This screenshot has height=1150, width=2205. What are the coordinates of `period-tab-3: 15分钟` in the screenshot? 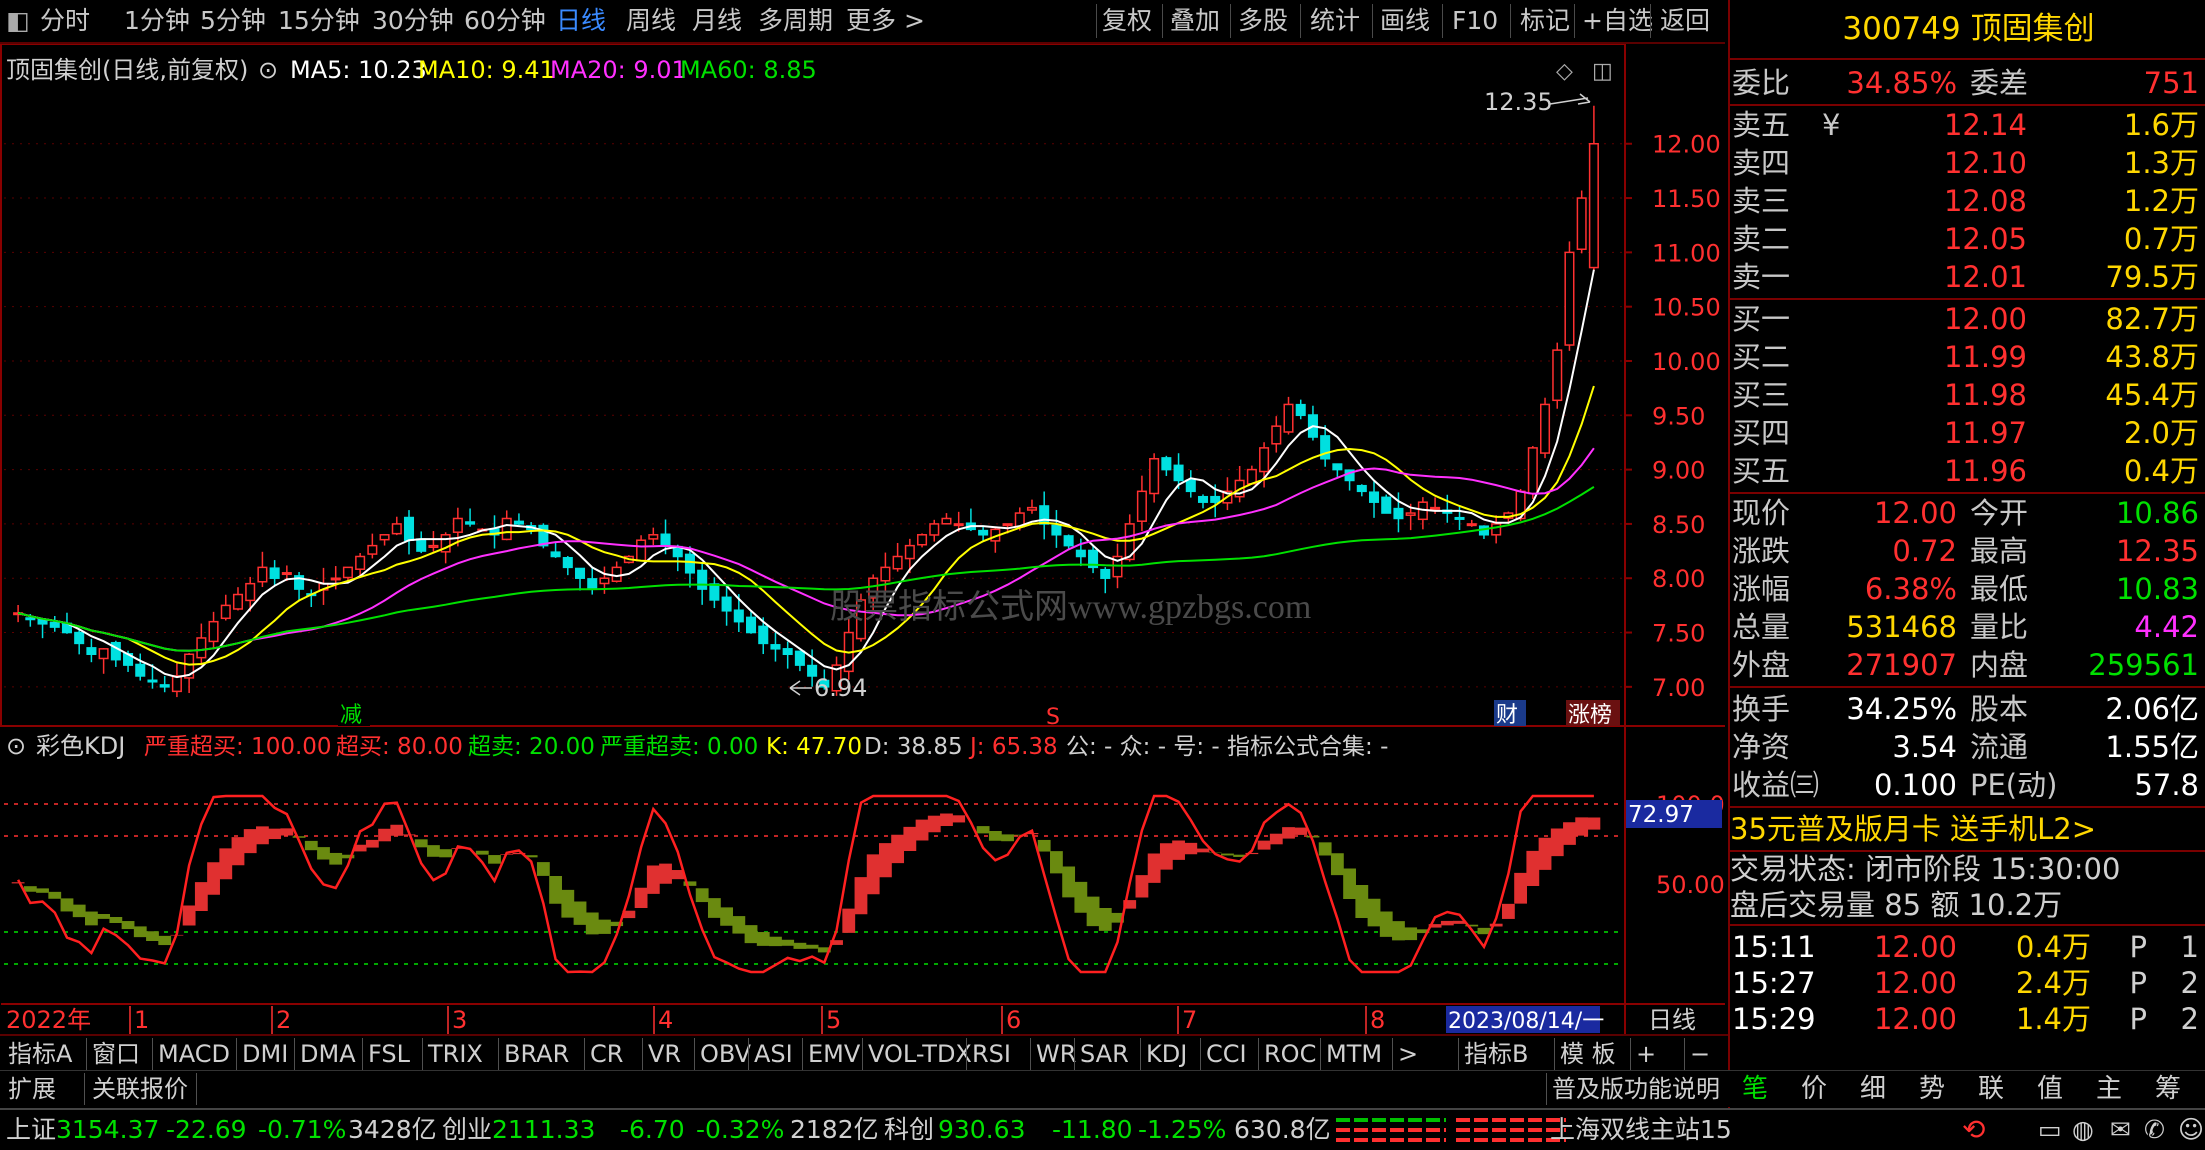 It's located at (319, 21).